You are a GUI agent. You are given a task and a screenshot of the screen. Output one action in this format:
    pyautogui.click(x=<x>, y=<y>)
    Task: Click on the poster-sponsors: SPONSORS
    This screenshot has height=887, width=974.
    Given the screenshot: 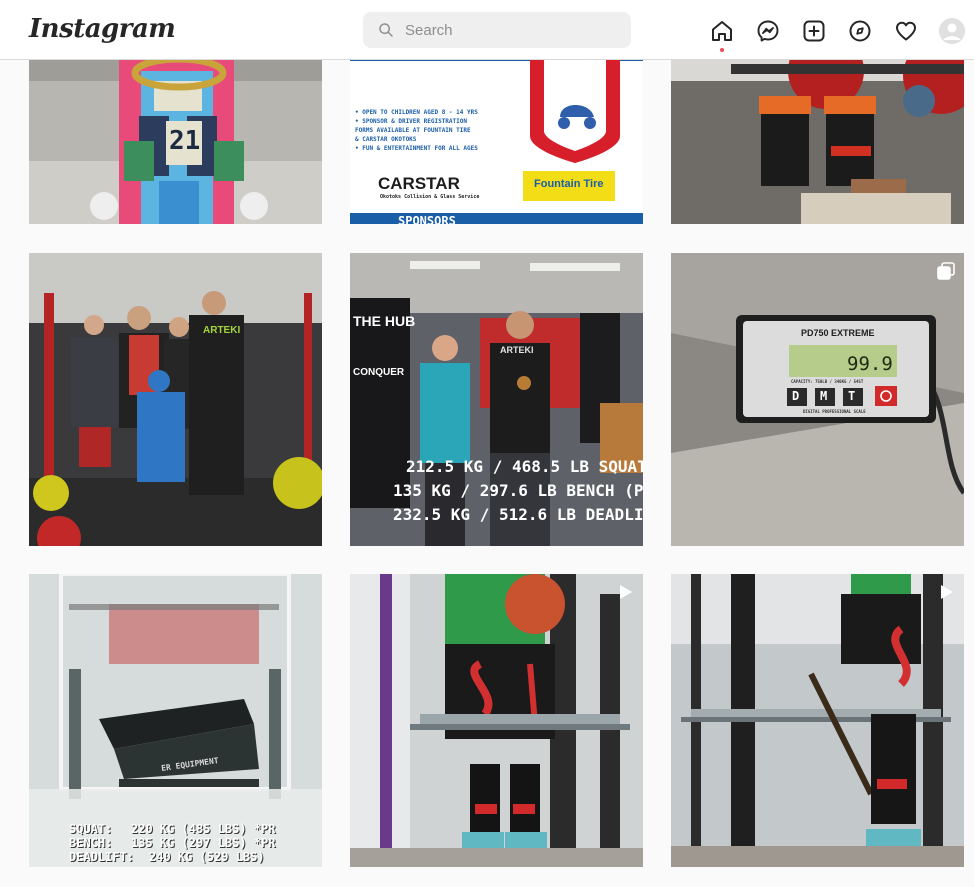 What is the action you would take?
    pyautogui.click(x=427, y=219)
    